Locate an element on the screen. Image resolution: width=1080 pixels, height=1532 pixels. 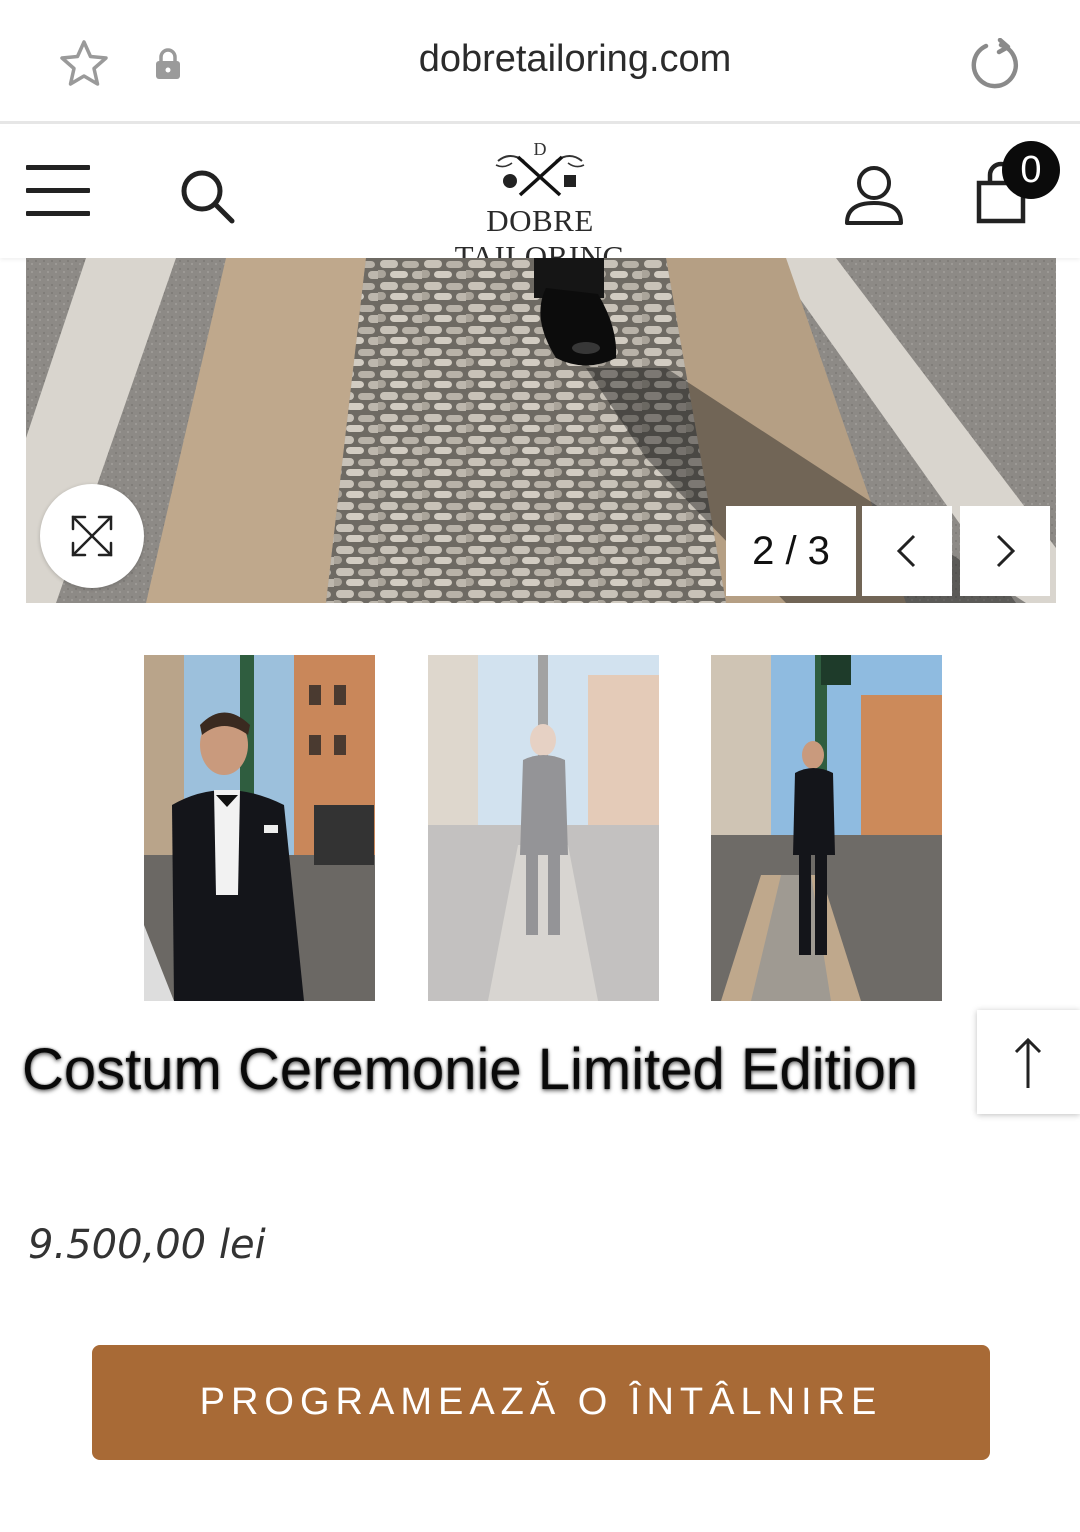
hamburger-menu-icon is located at coordinates (58, 192).